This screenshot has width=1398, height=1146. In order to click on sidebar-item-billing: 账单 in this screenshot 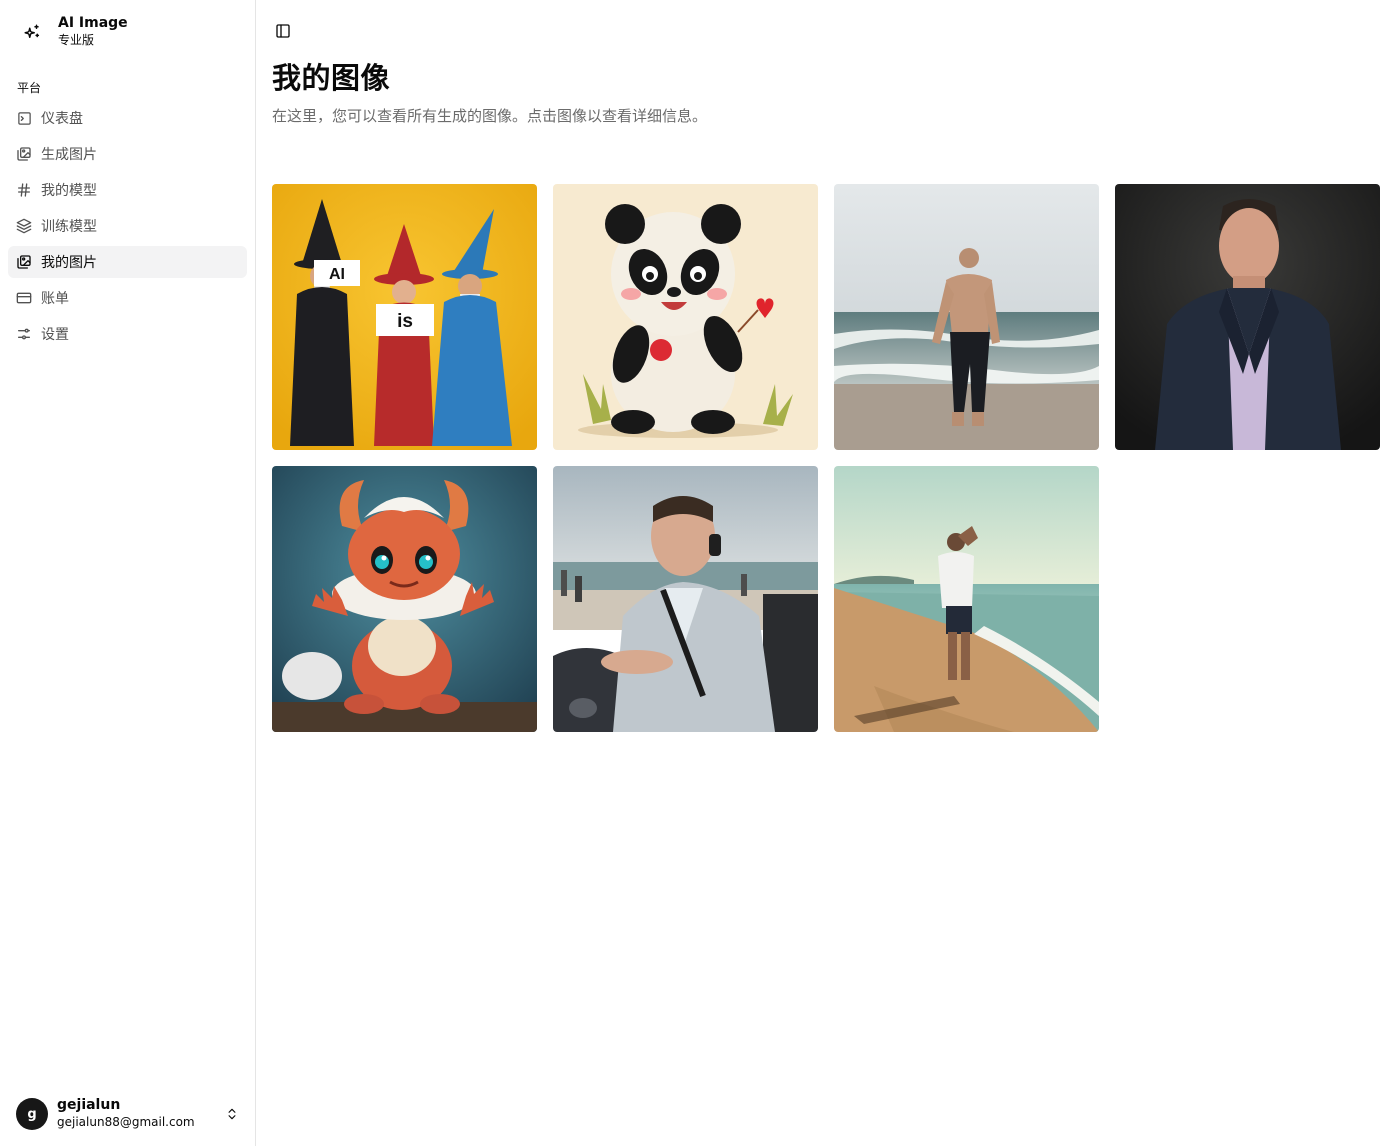, I will do `click(127, 298)`.